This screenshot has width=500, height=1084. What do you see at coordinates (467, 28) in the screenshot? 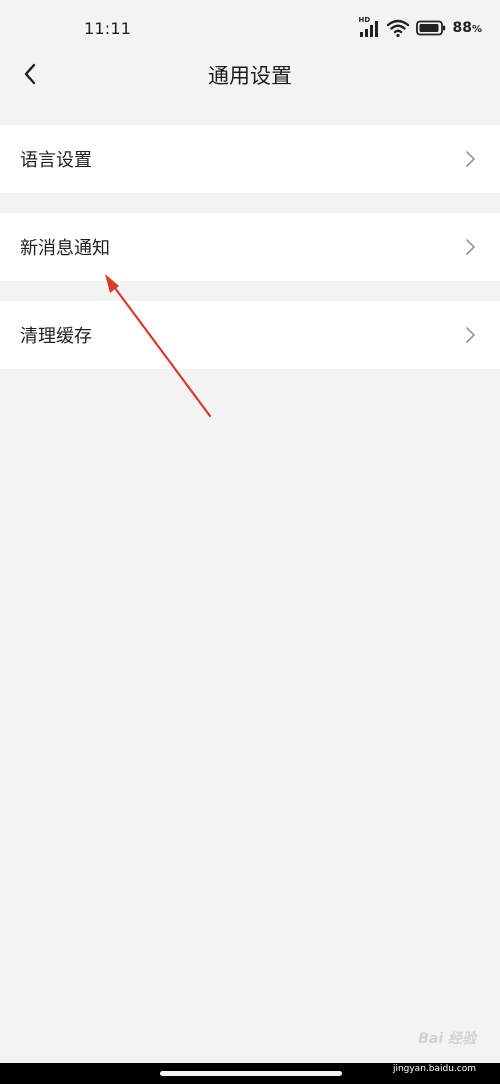
I see `battery-percent: 88%` at bounding box center [467, 28].